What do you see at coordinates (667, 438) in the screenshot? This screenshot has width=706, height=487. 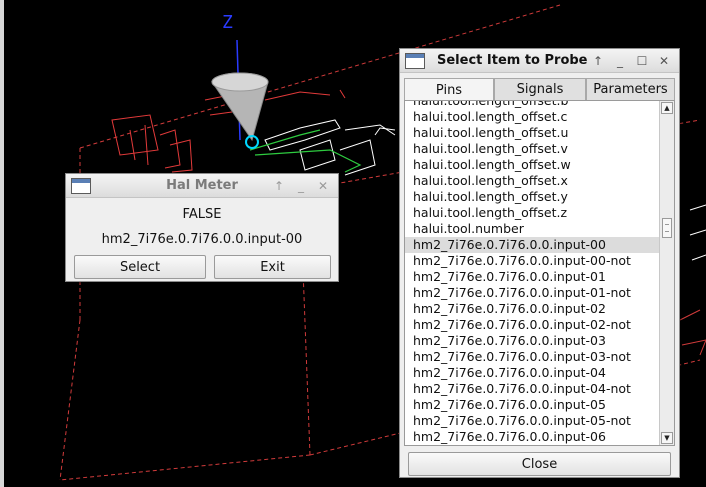 I see `scroll-down-arrow-icon: ▼` at bounding box center [667, 438].